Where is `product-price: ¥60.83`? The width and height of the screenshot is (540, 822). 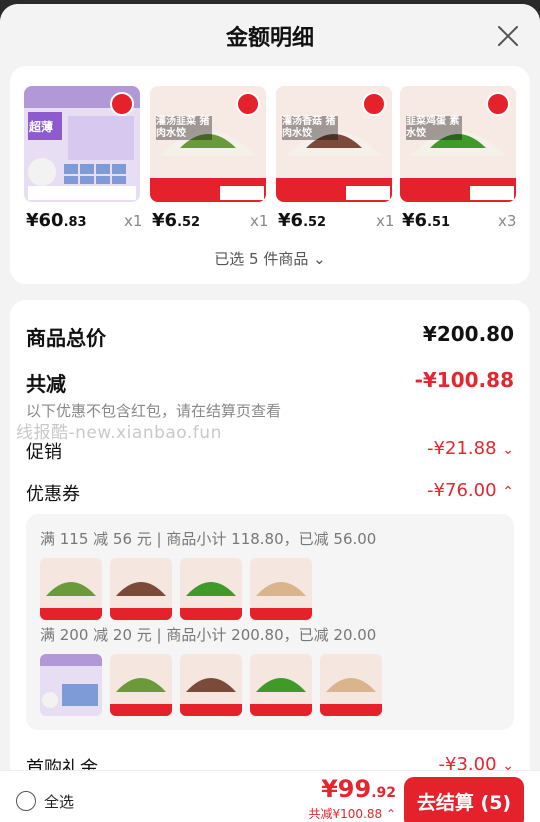 product-price: ¥60.83 is located at coordinates (56, 220).